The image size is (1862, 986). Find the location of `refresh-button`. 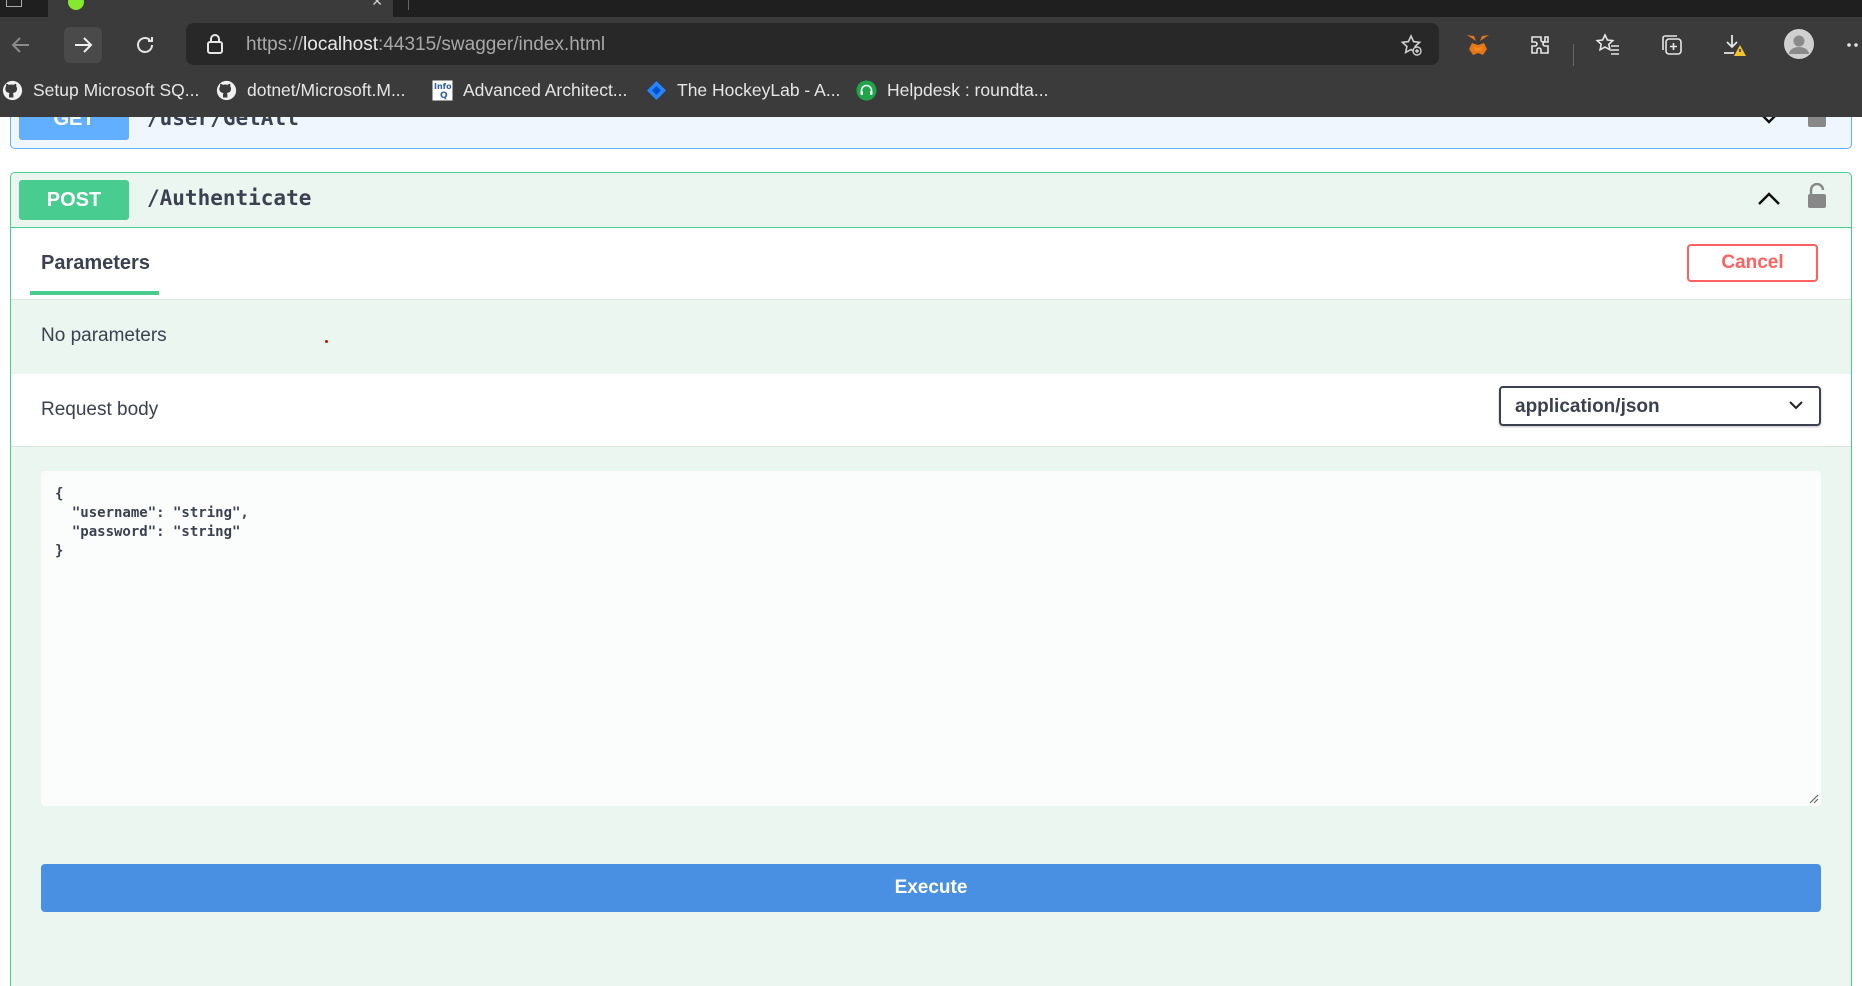

refresh-button is located at coordinates (145, 45).